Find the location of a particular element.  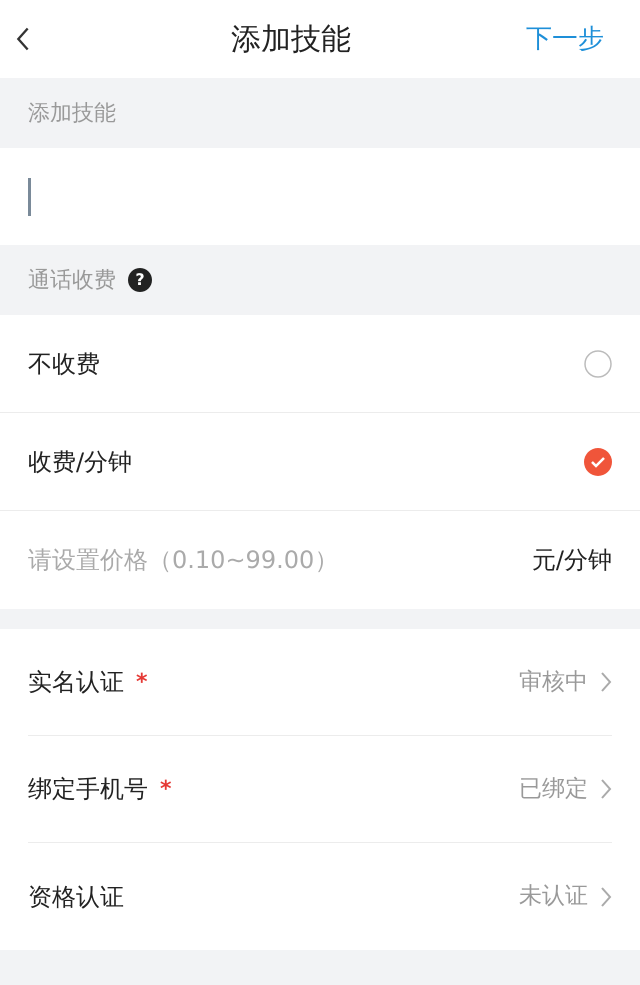

verification-row: 绑定手机号 * 已绑定 is located at coordinates (320, 789).